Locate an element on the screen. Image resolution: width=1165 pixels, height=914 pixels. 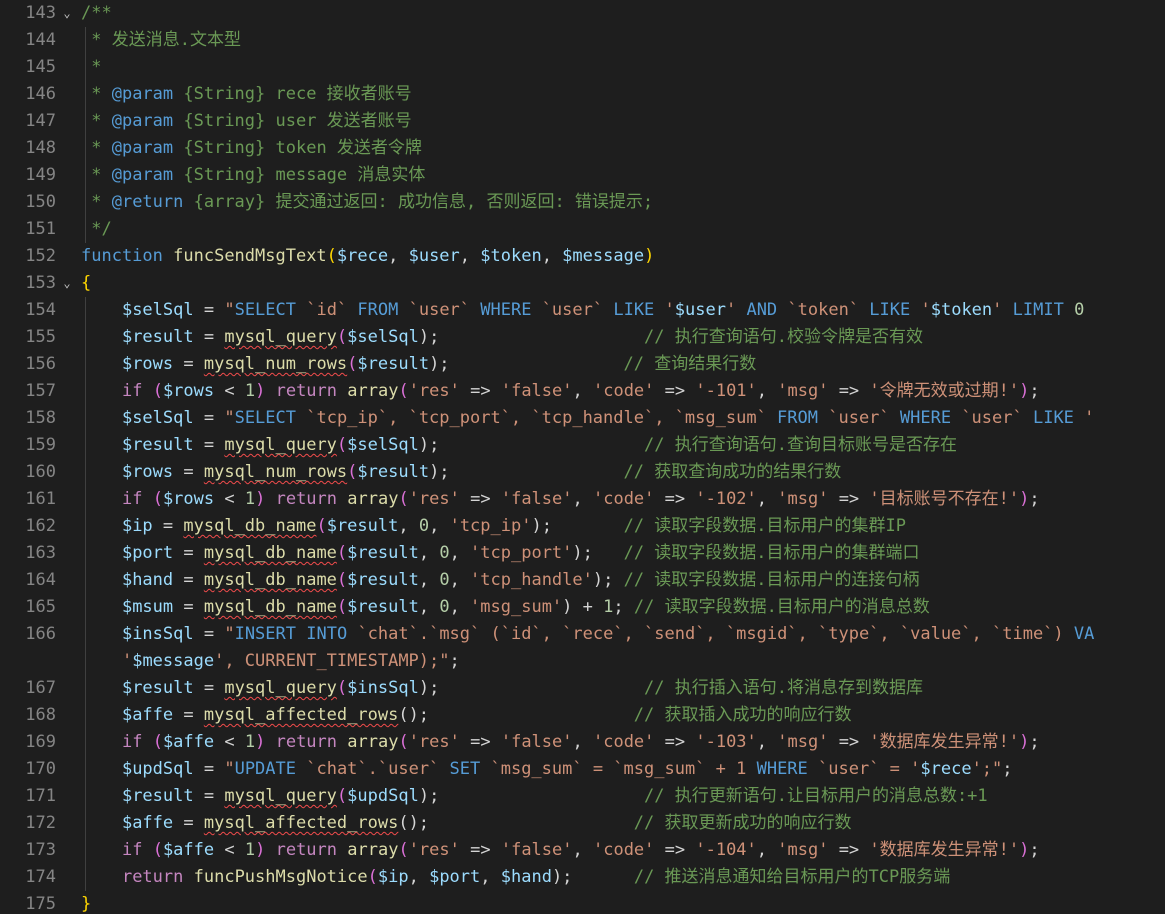
code-token: INSERT is located at coordinates (265, 634).